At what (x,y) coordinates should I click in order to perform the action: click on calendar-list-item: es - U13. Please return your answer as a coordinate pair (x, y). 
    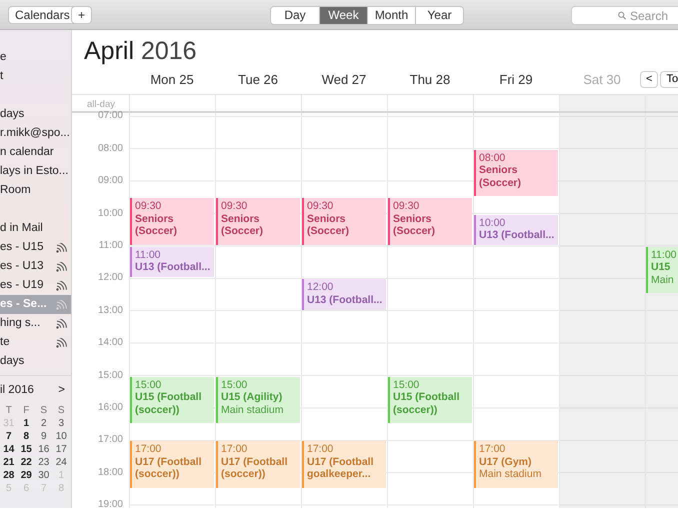
    Looking at the image, I should click on (35, 266).